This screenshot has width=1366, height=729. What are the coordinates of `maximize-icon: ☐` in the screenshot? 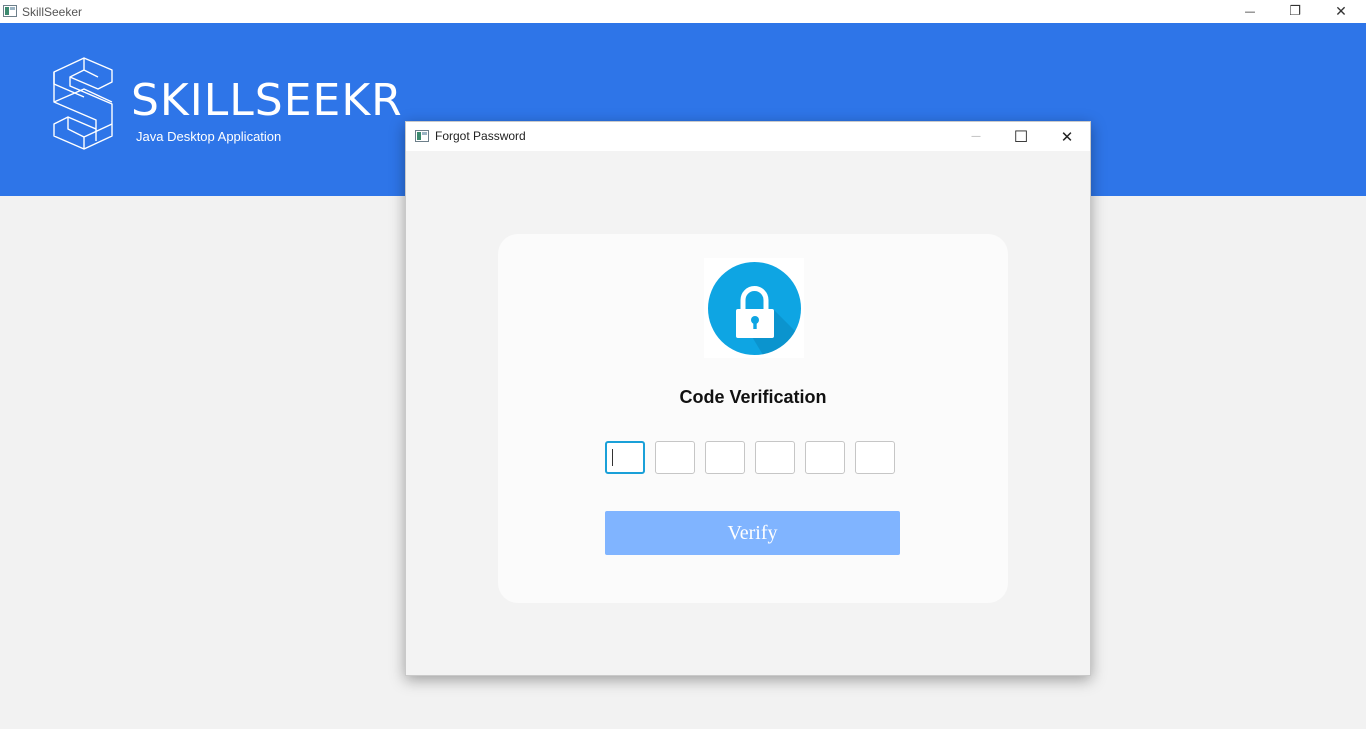 It's located at (1021, 136).